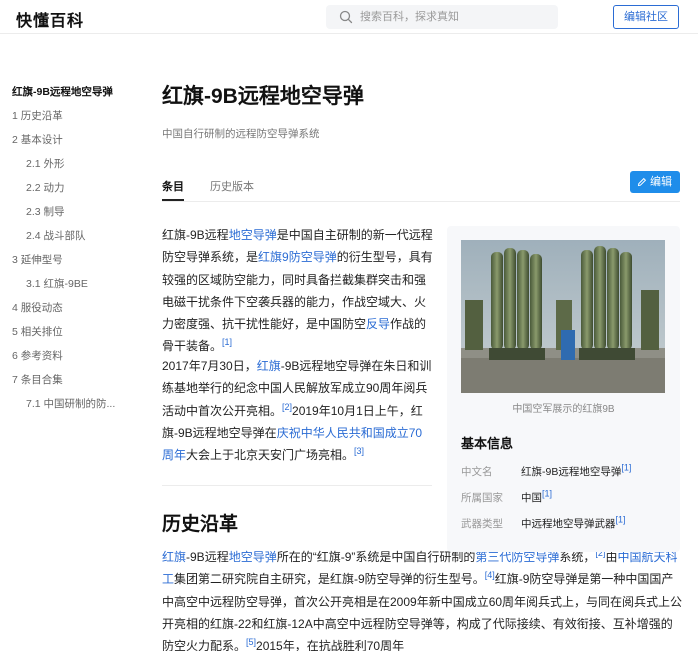  I want to click on edit-community-button: 编辑社区, so click(646, 17).